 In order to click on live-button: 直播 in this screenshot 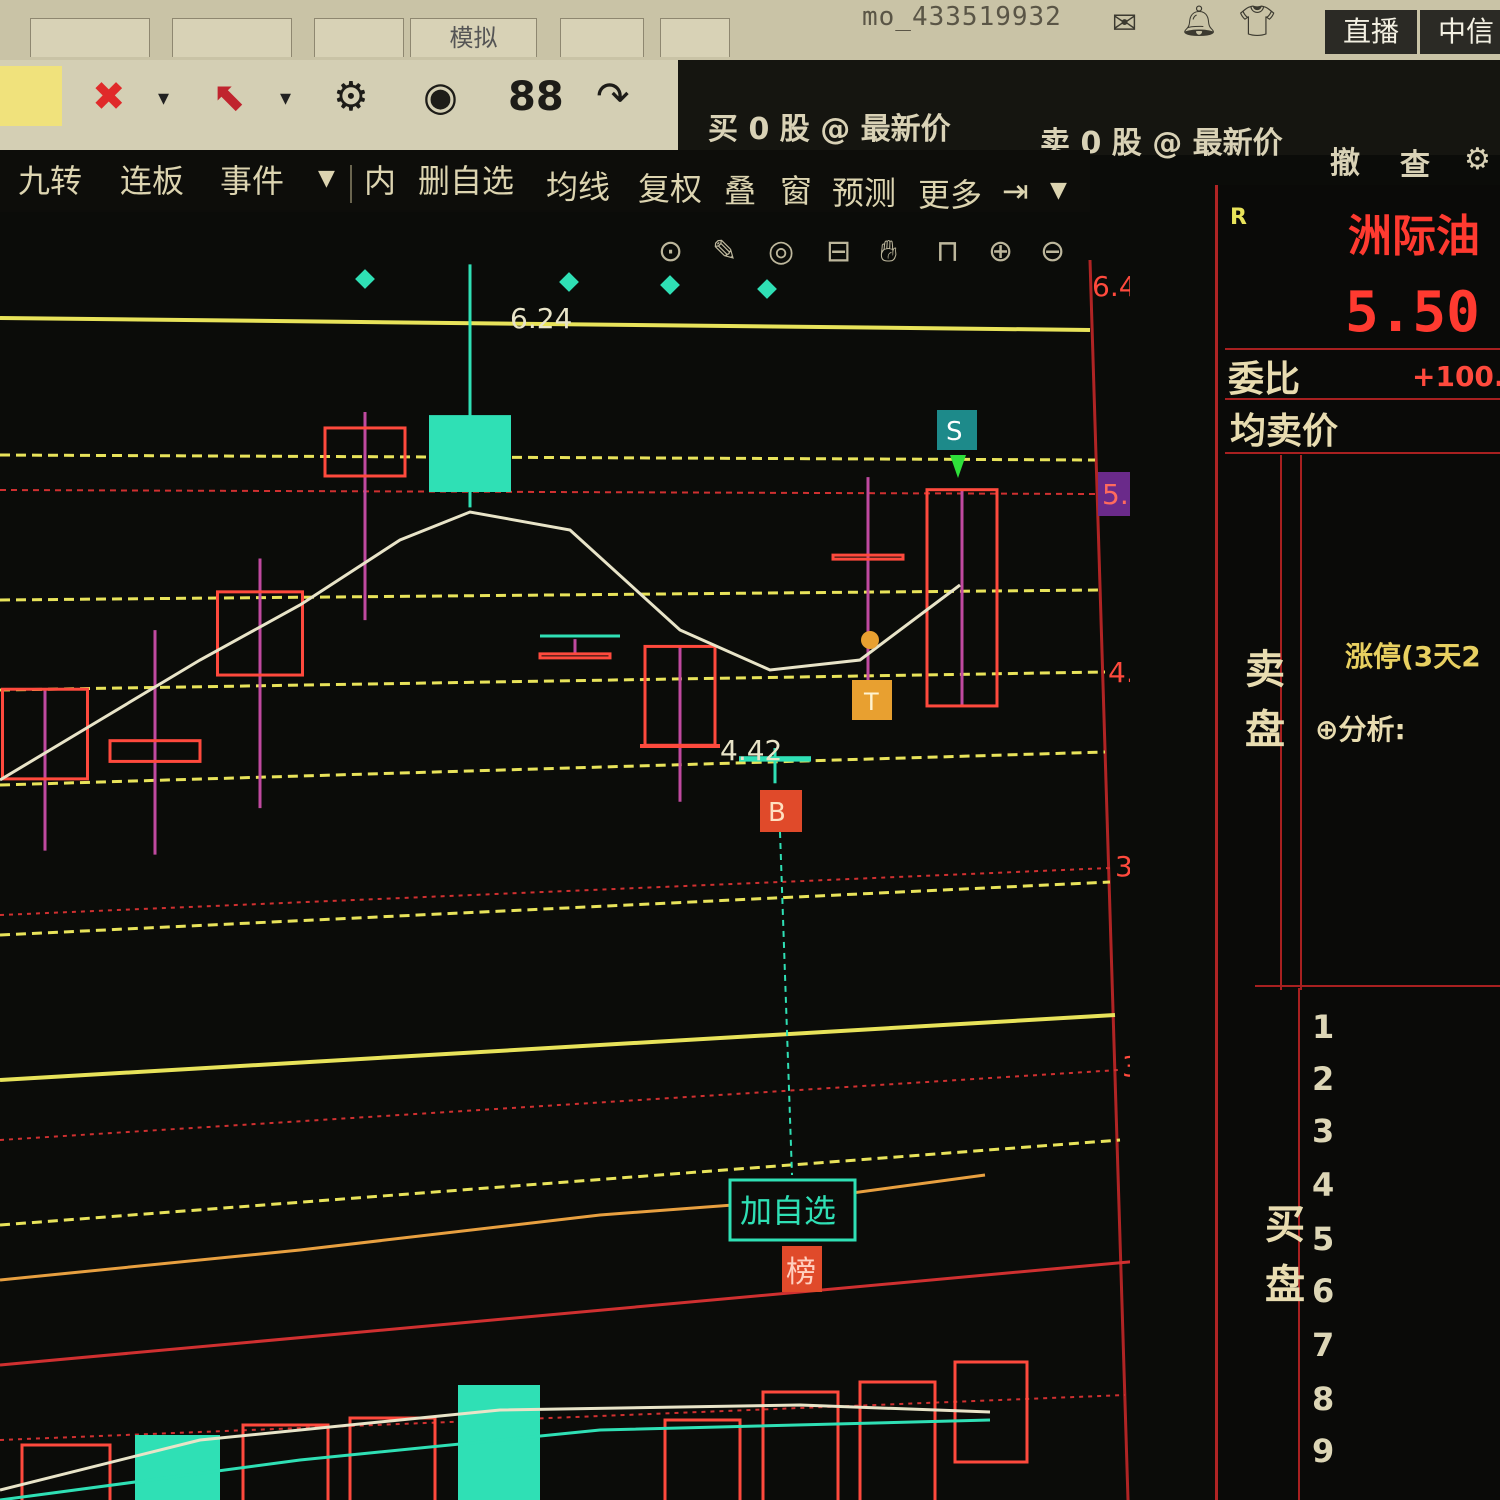, I will do `click(1371, 32)`.